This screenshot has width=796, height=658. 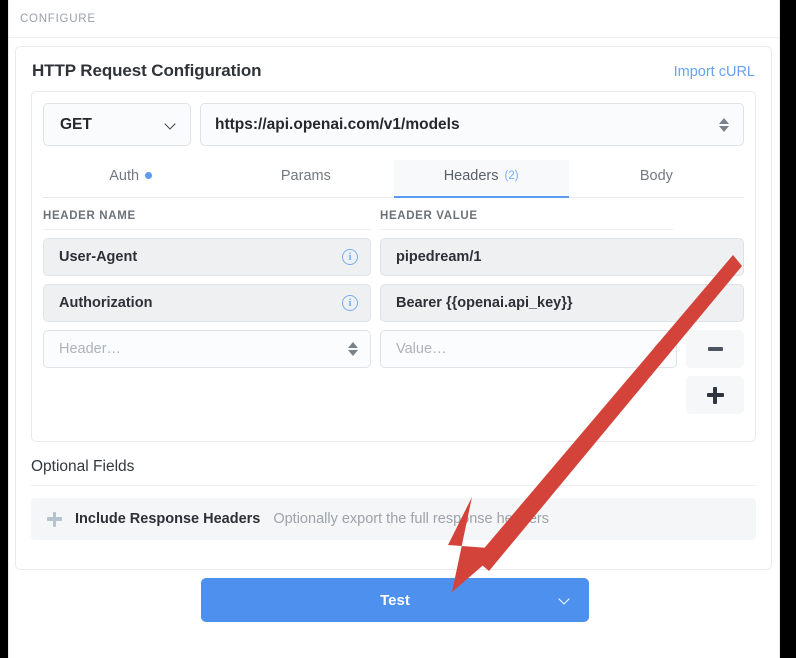 What do you see at coordinates (393, 395) in the screenshot?
I see `add-row-area` at bounding box center [393, 395].